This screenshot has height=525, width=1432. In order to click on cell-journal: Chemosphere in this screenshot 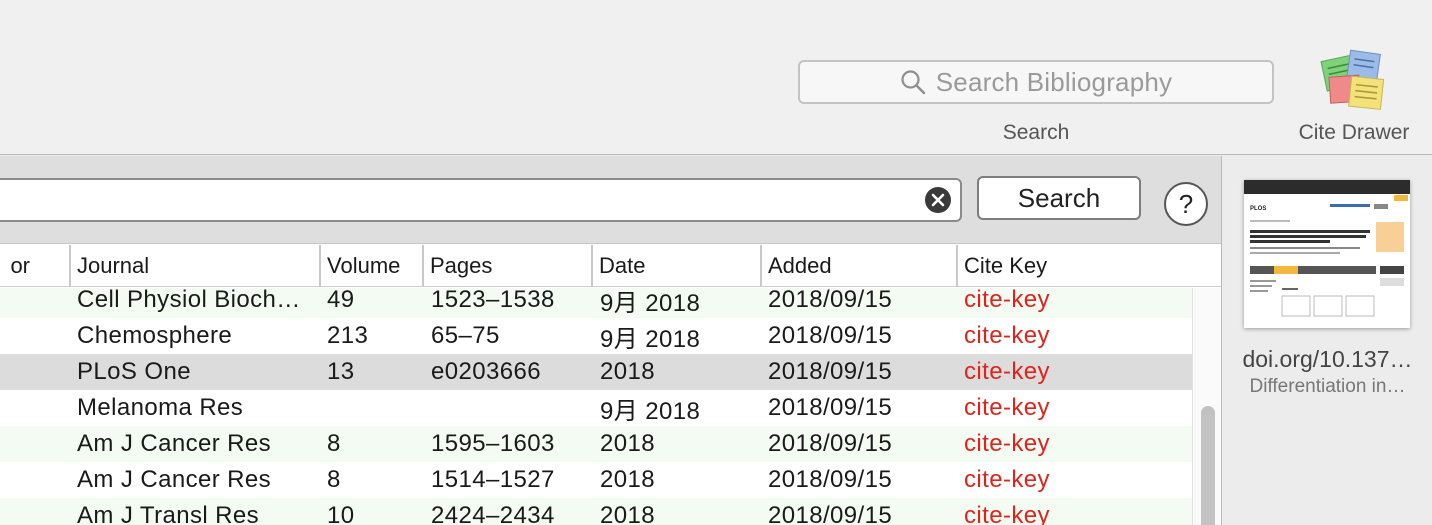, I will do `click(155, 335)`.